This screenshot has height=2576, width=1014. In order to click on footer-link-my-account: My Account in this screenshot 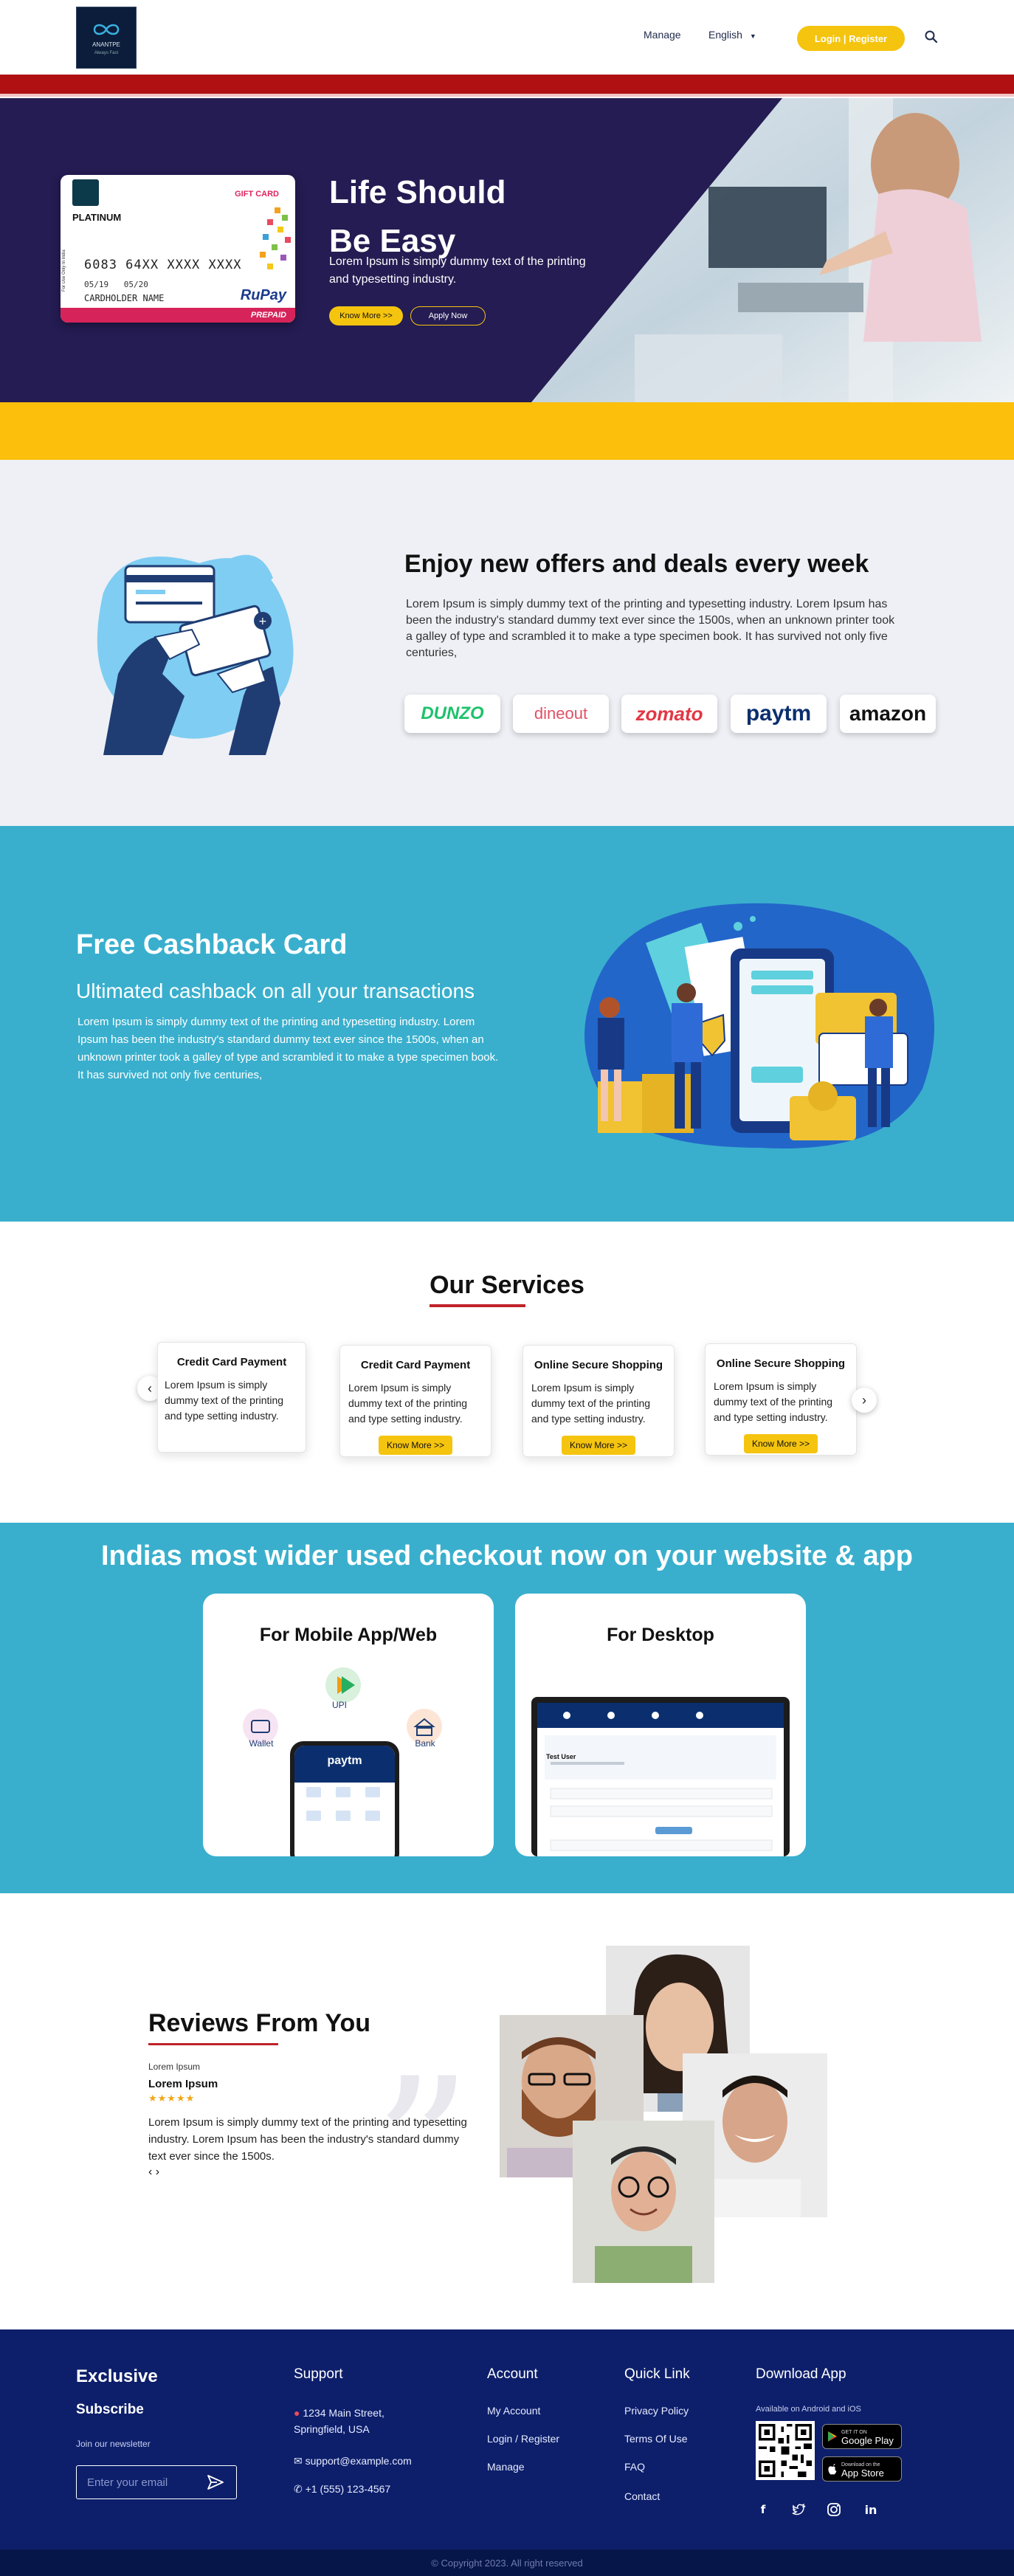, I will do `click(514, 2411)`.